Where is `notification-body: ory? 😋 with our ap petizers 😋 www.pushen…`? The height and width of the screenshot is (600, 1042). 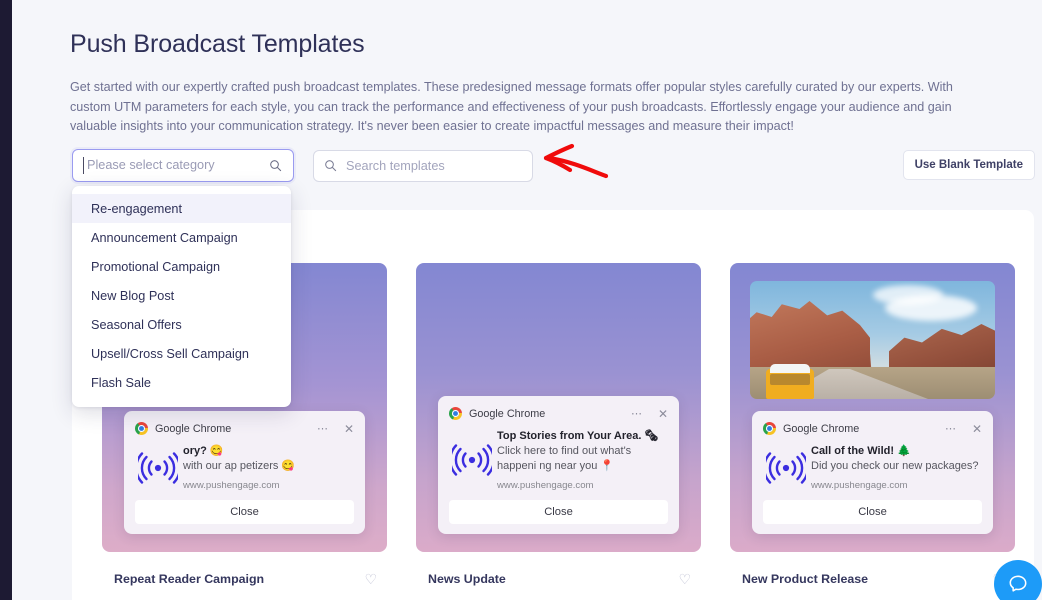
notification-body: ory? 😋 with our ap petizers 😋 www.pushen… is located at coordinates (244, 467).